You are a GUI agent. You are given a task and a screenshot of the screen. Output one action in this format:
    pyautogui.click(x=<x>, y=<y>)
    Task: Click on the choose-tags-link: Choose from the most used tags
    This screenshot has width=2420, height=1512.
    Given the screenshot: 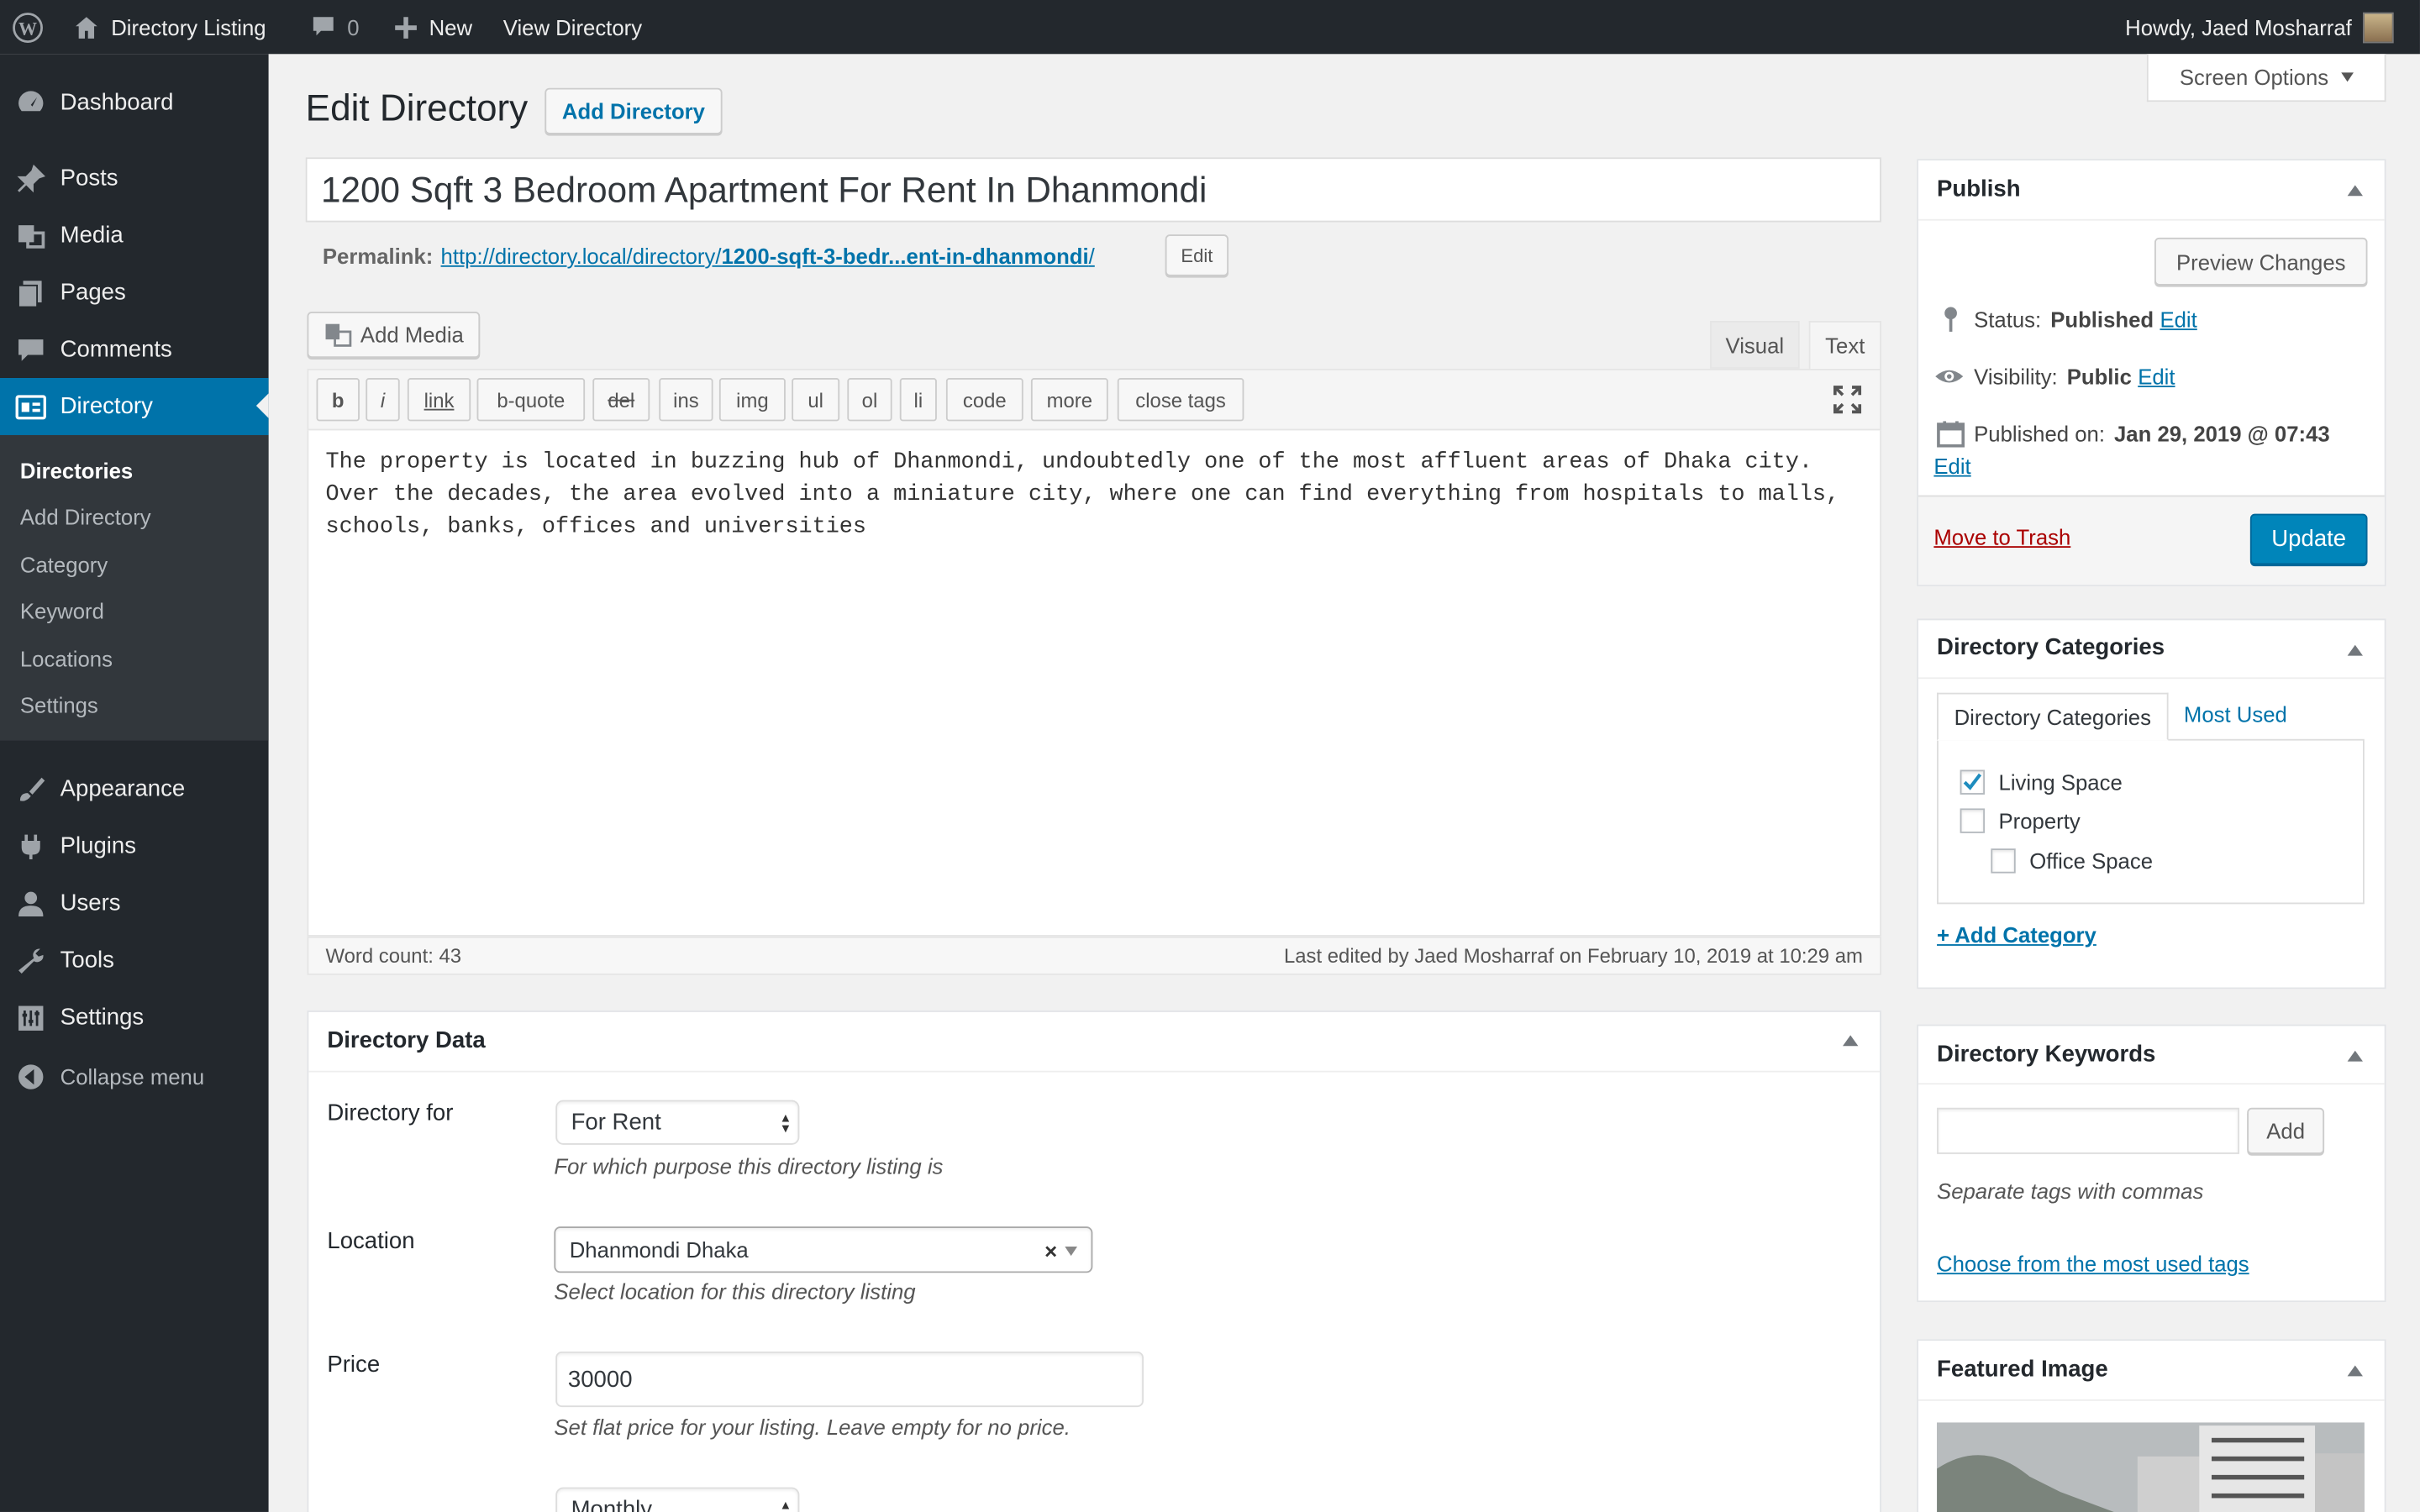 What is the action you would take?
    pyautogui.click(x=2093, y=1264)
    